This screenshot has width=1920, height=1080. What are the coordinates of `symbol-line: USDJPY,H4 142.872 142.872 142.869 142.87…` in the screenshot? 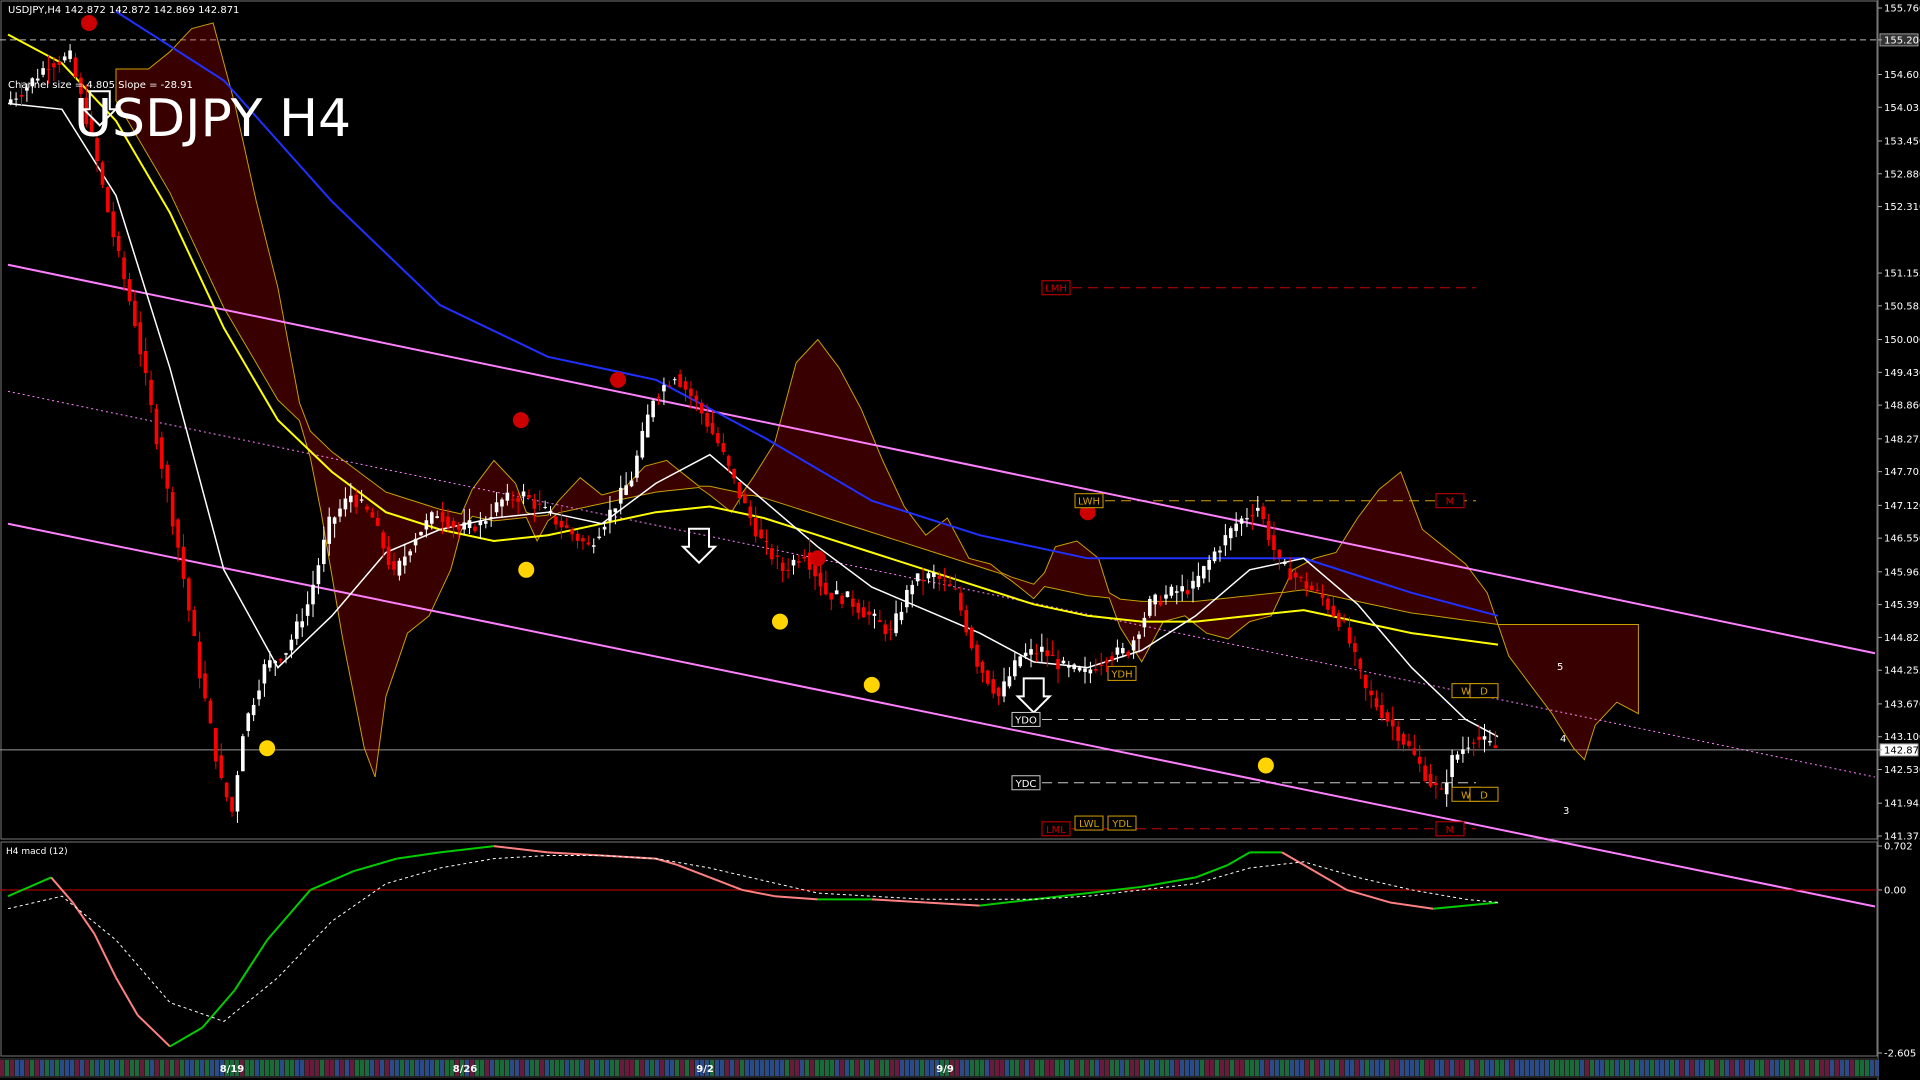 It's located at (123, 10).